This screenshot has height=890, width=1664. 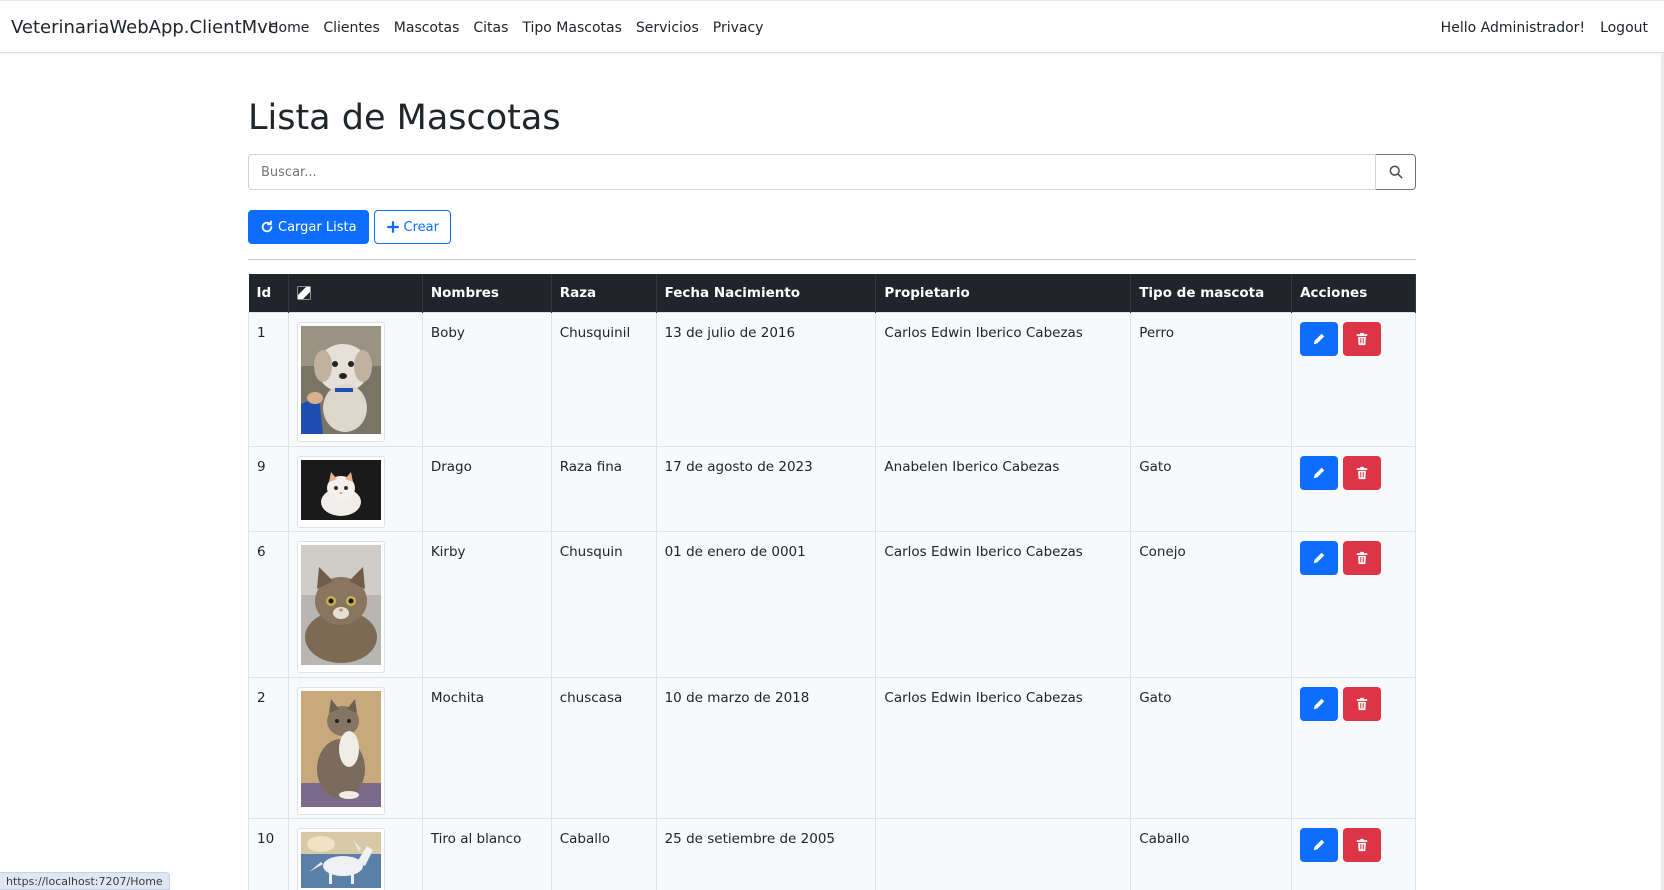 What do you see at coordinates (766, 853) in the screenshot?
I see `cell-fecha: 25 de setiembre de 2005` at bounding box center [766, 853].